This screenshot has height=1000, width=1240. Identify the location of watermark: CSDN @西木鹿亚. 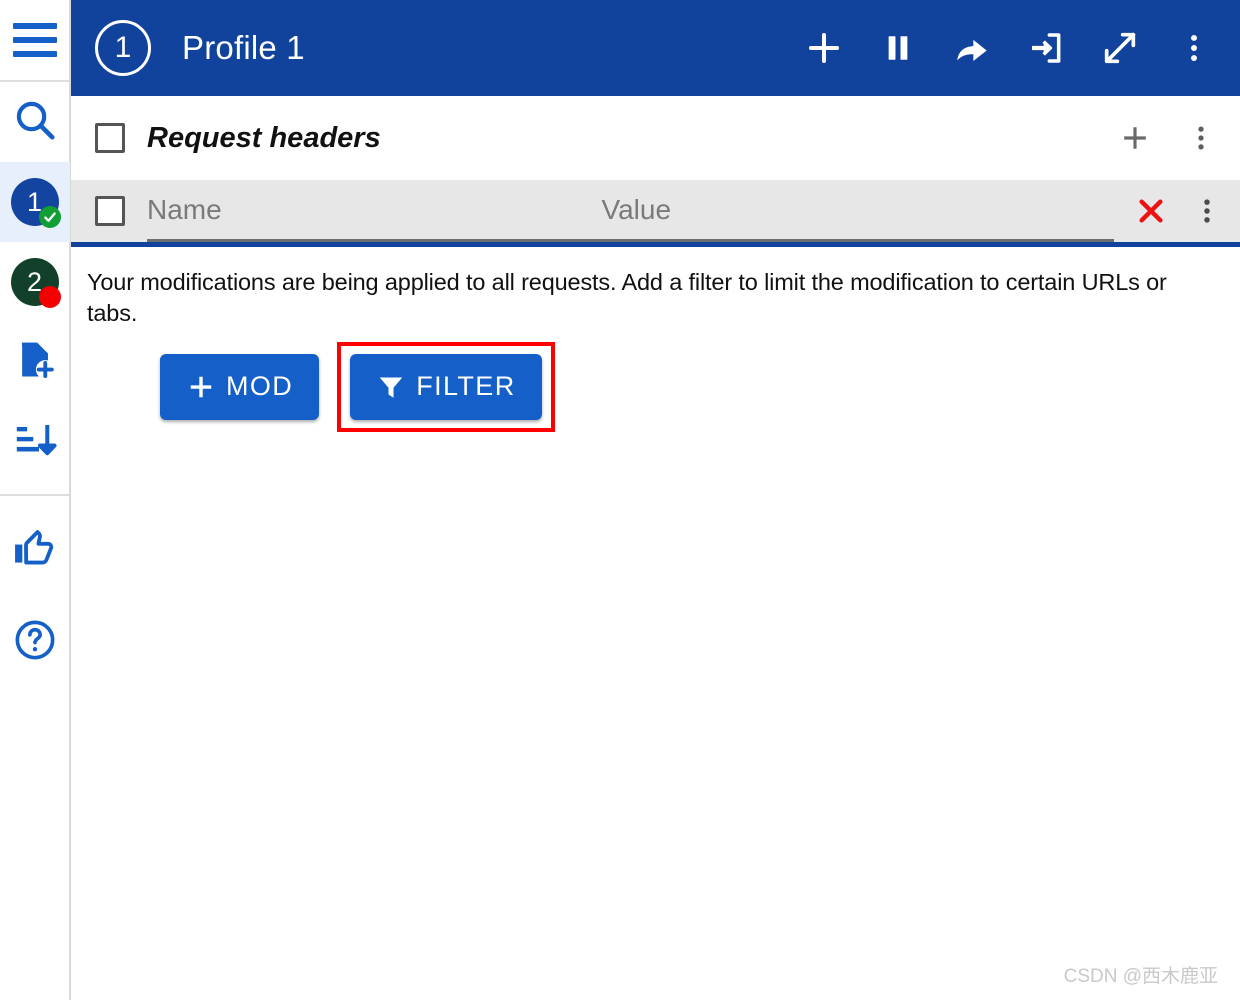
(1140, 976).